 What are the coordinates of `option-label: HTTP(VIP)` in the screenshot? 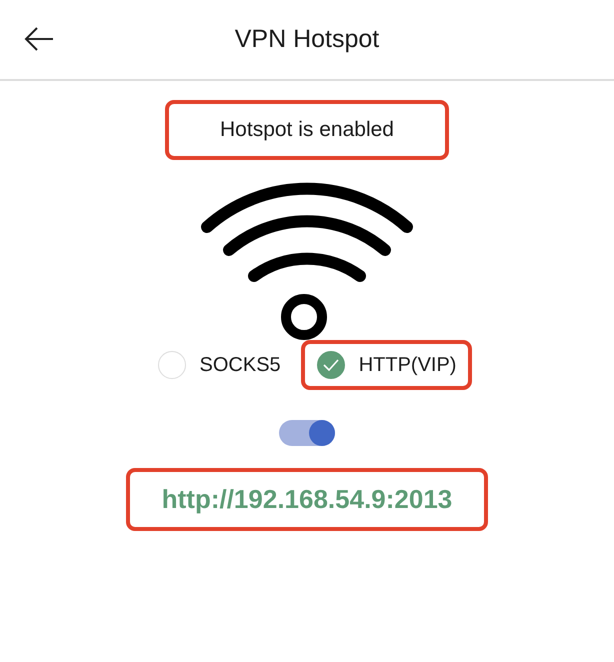 It's located at (407, 365).